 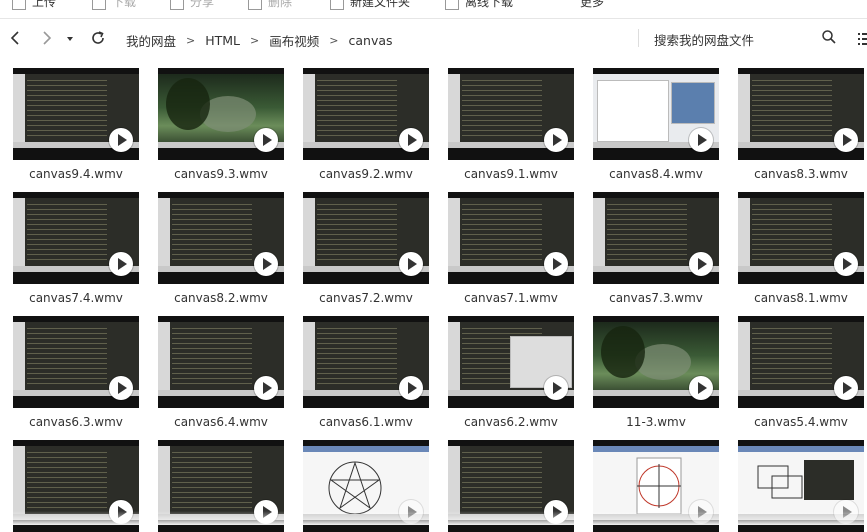 What do you see at coordinates (192, 5) in the screenshot?
I see `share-button: 分享` at bounding box center [192, 5].